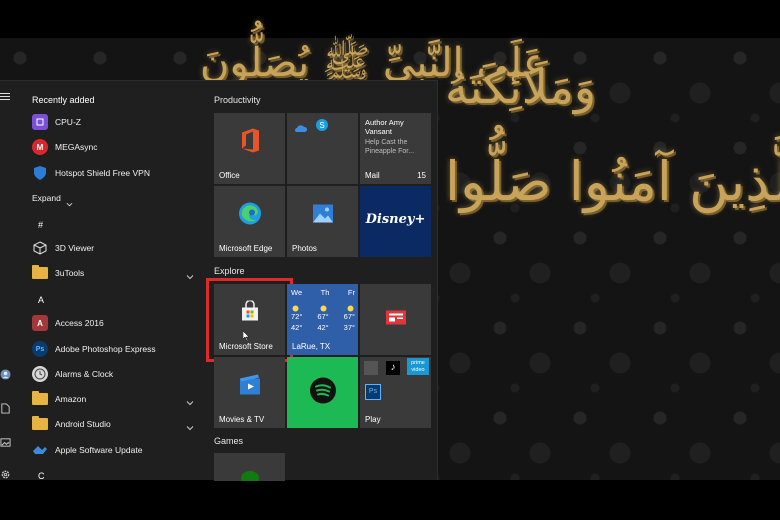 The image size is (780, 520). Describe the element at coordinates (5, 98) in the screenshot. I see `hamburger-menu-icon` at that location.